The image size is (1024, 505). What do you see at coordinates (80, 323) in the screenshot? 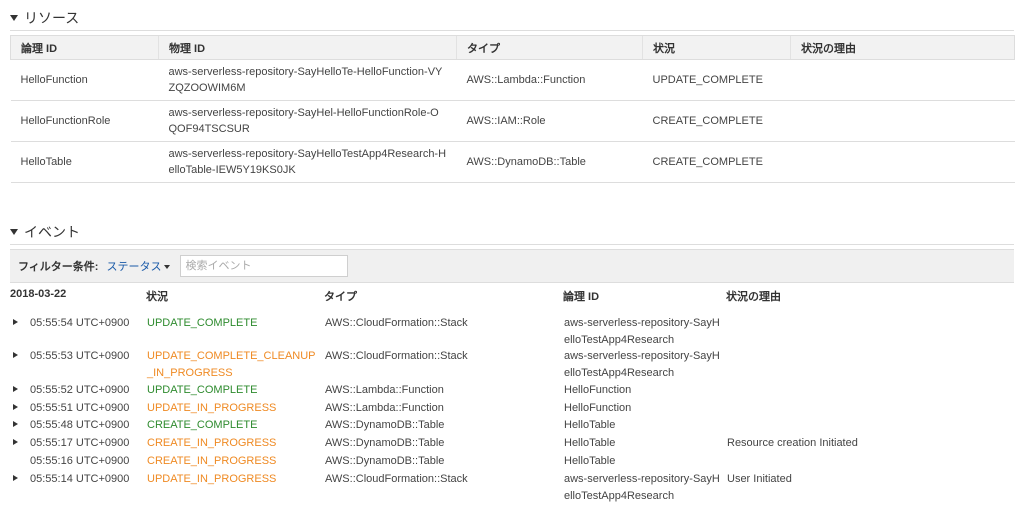
I see `event-time: 05:55:54 UTC+0900` at bounding box center [80, 323].